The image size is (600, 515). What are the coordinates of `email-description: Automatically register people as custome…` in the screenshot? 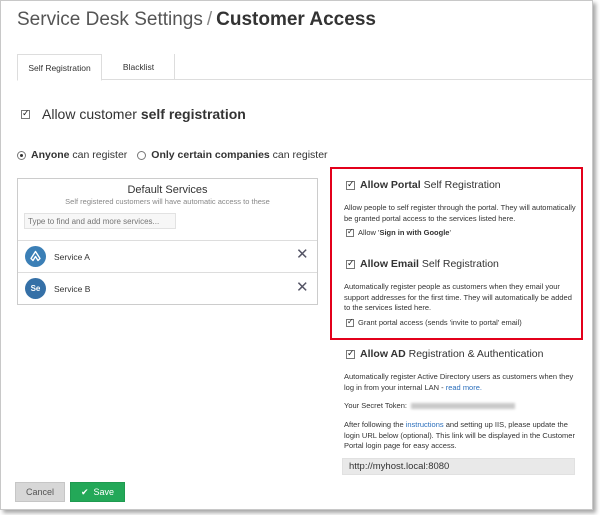 It's located at (458, 297).